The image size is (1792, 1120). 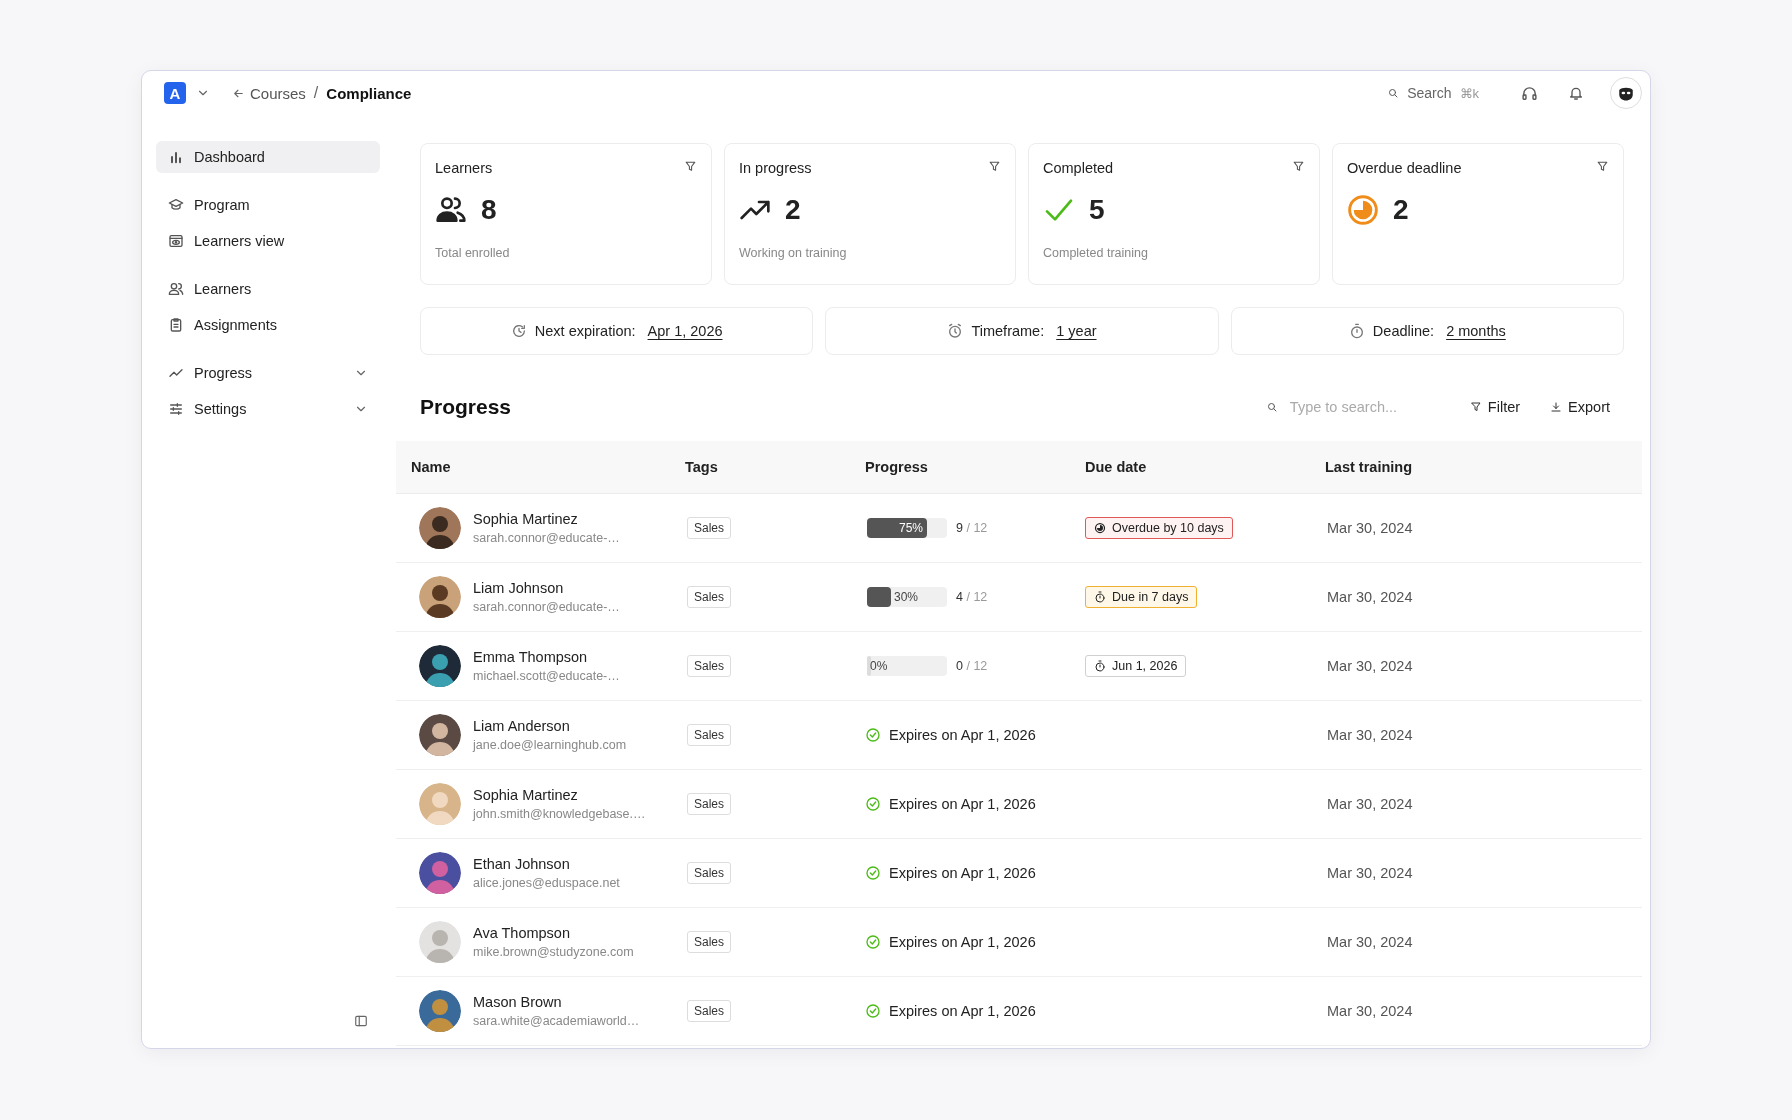 What do you see at coordinates (1008, 331) in the screenshot?
I see `info-label: Timeframe:` at bounding box center [1008, 331].